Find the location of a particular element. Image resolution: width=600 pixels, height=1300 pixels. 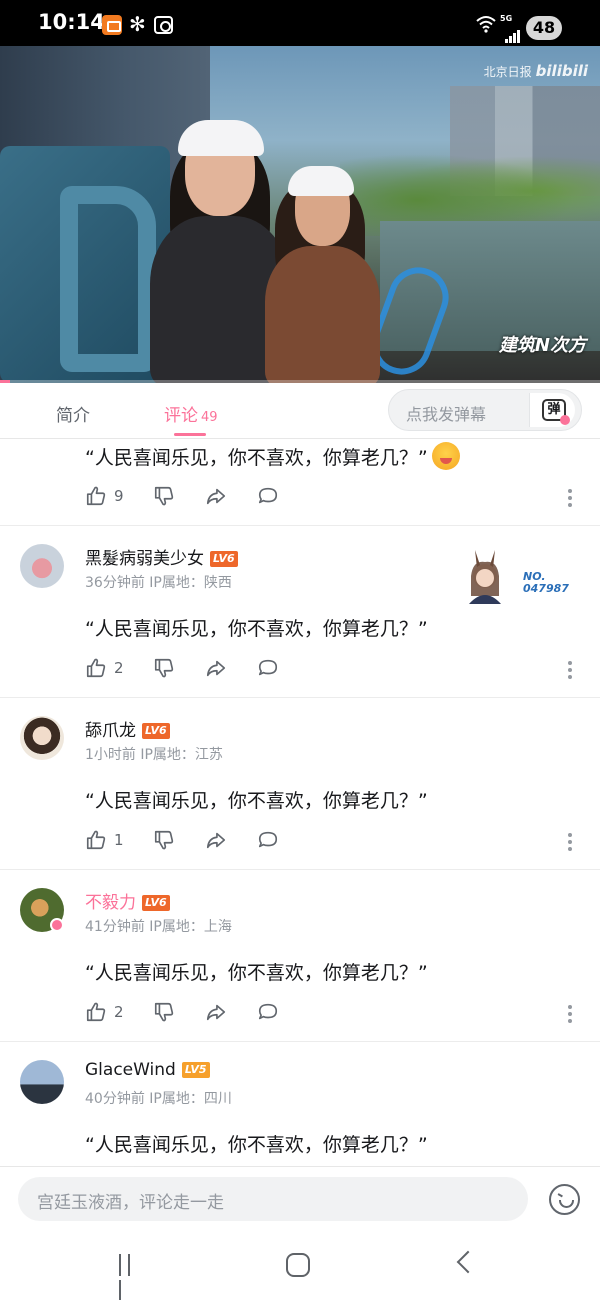

comment-username: 黑髮病弱美少女 LV6 is located at coordinates (161, 556).